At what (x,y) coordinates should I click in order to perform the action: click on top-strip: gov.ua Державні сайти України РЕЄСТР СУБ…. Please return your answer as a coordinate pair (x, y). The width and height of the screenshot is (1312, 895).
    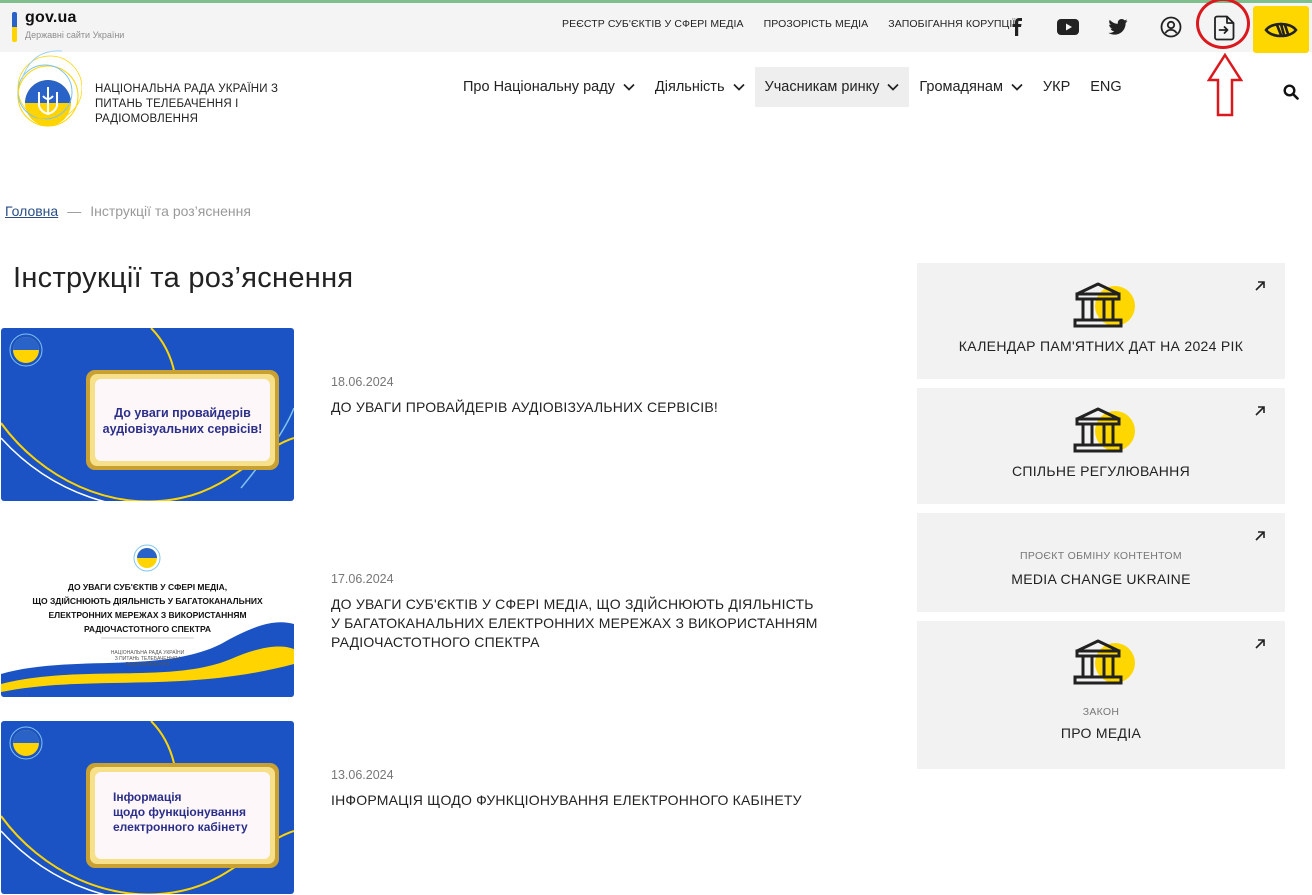
    Looking at the image, I should click on (656, 26).